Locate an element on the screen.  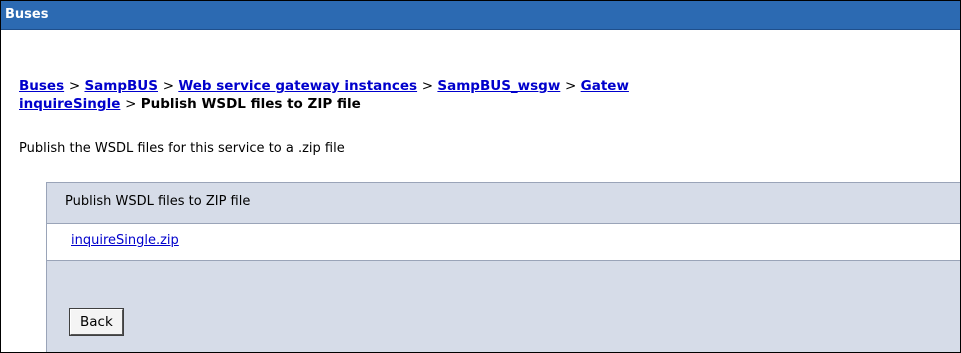
breadcrumb-link-sampbus-wsgw: SampBUS_wsgw is located at coordinates (498, 86).